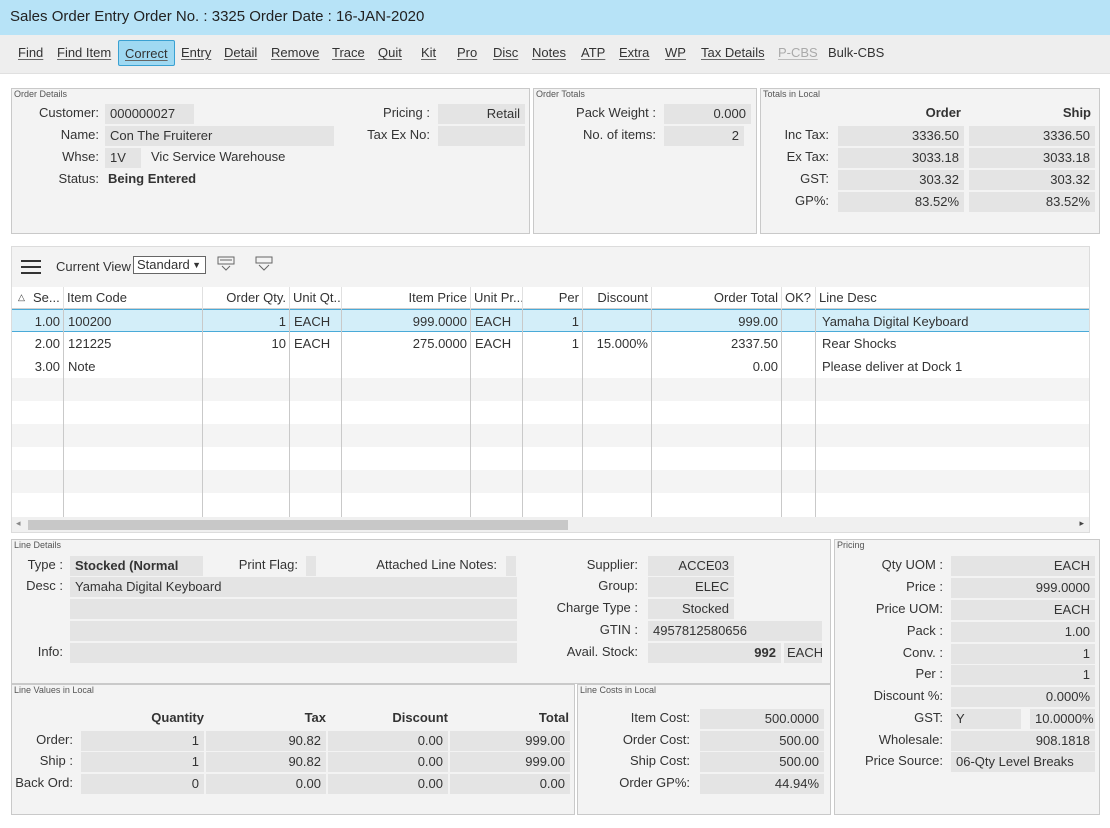 The height and width of the screenshot is (828, 1110). I want to click on wp-button: WP, so click(675, 53).